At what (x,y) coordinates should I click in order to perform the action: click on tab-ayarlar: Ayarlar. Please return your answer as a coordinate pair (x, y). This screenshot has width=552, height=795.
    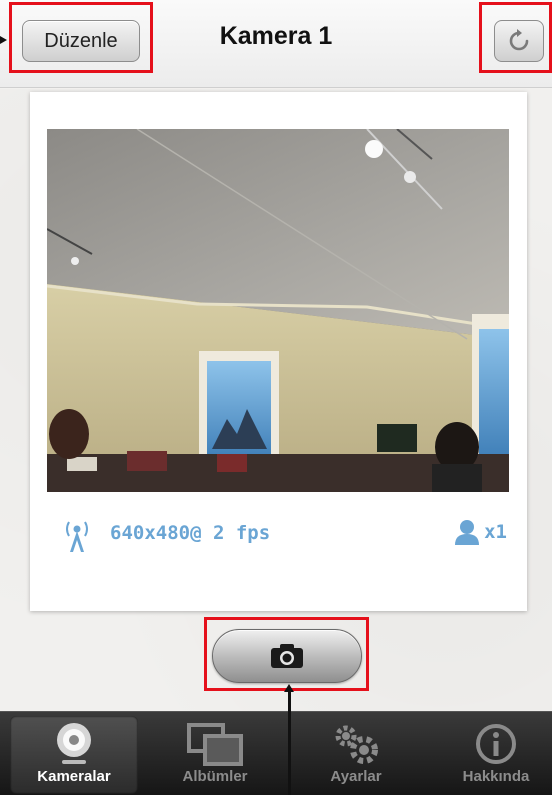
    Looking at the image, I should click on (356, 755).